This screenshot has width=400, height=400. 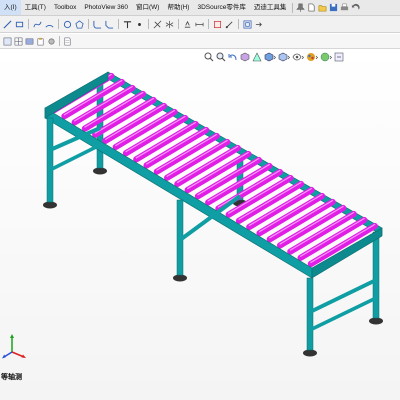 What do you see at coordinates (23, 356) in the screenshot?
I see `triad-x-arrow-icon` at bounding box center [23, 356].